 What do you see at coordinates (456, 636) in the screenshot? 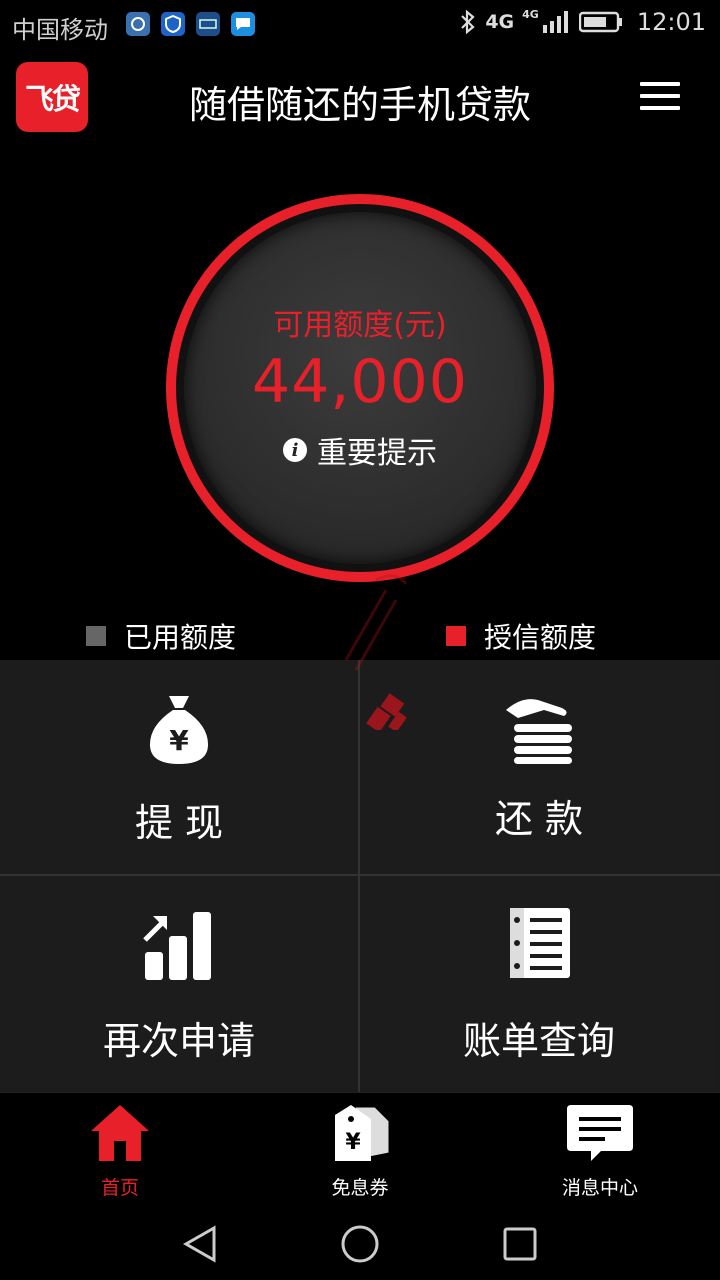
I see `legend-granted-swatch` at bounding box center [456, 636].